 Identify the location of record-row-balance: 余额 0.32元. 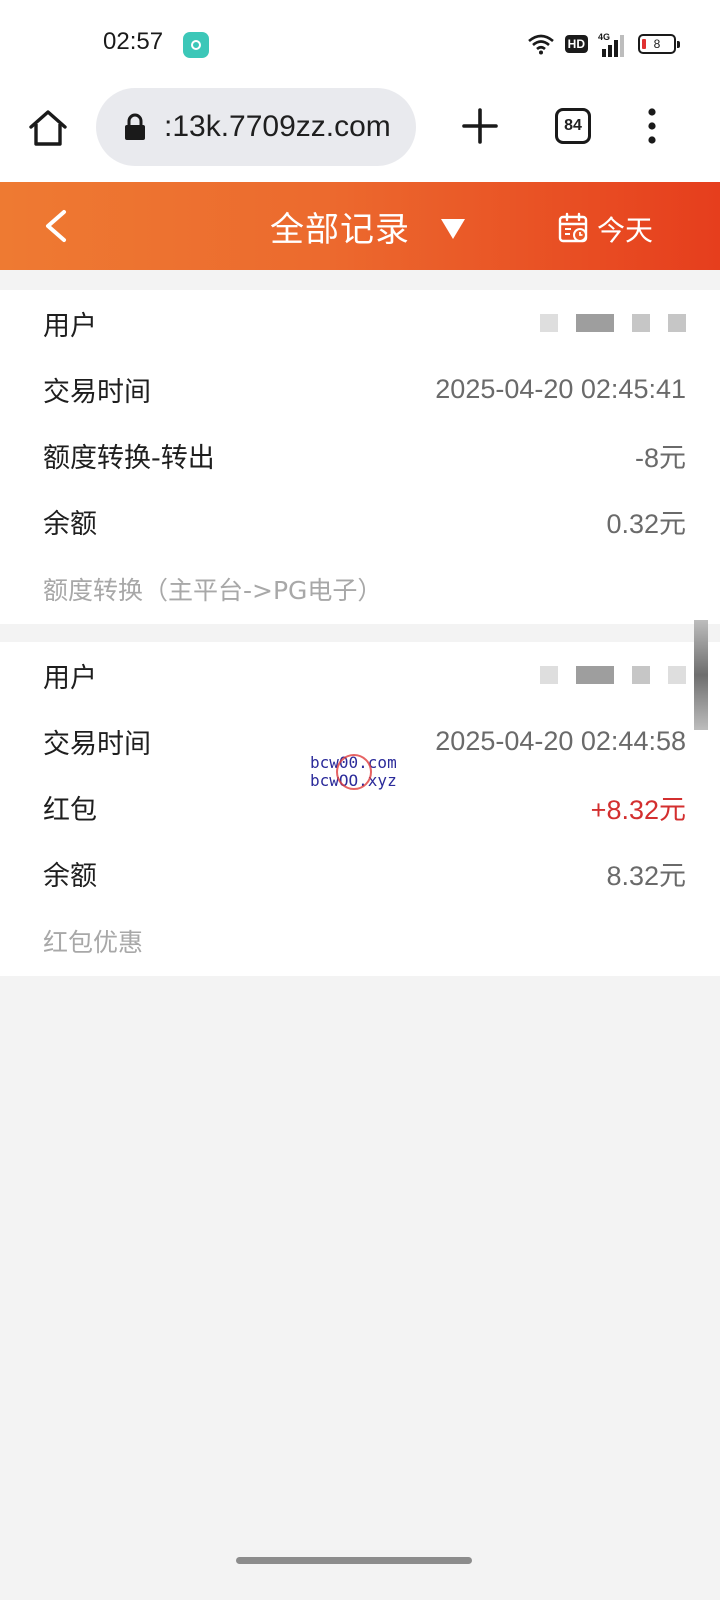
(364, 521).